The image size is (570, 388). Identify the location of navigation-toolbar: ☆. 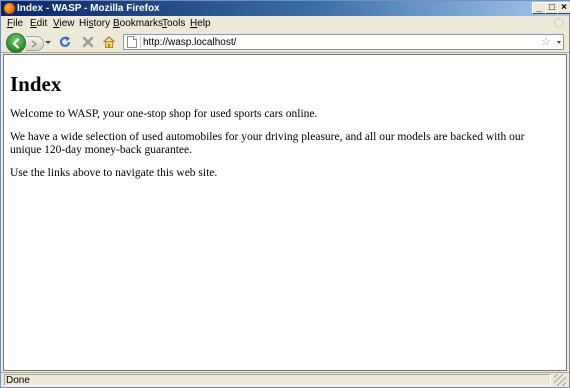
(285, 42).